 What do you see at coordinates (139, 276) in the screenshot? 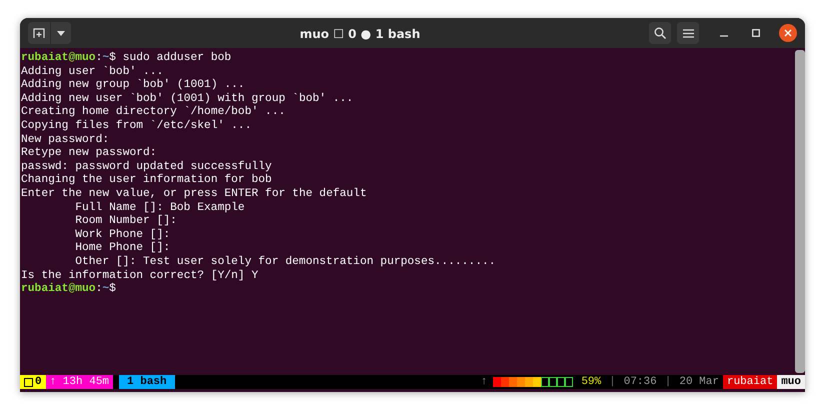
I see `output-line: Is the information correct? [Y/n] Y` at bounding box center [139, 276].